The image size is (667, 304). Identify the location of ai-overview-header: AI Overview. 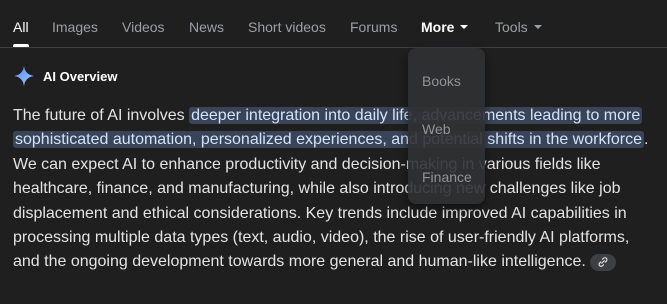
(65, 76).